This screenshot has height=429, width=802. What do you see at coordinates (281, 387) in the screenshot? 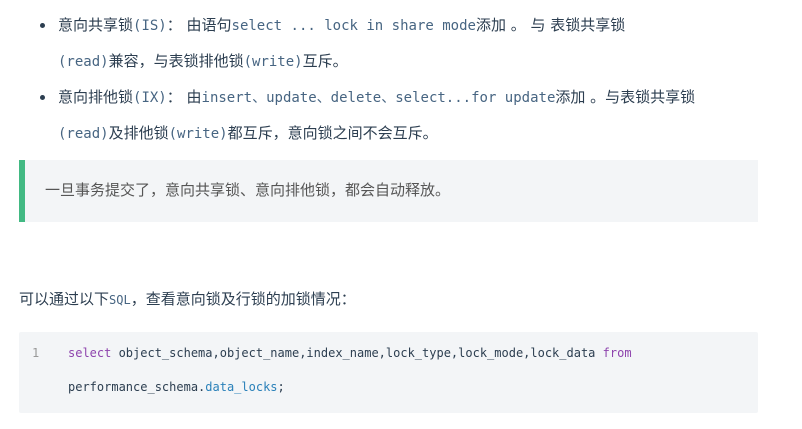
I see `code-text: ;` at bounding box center [281, 387].